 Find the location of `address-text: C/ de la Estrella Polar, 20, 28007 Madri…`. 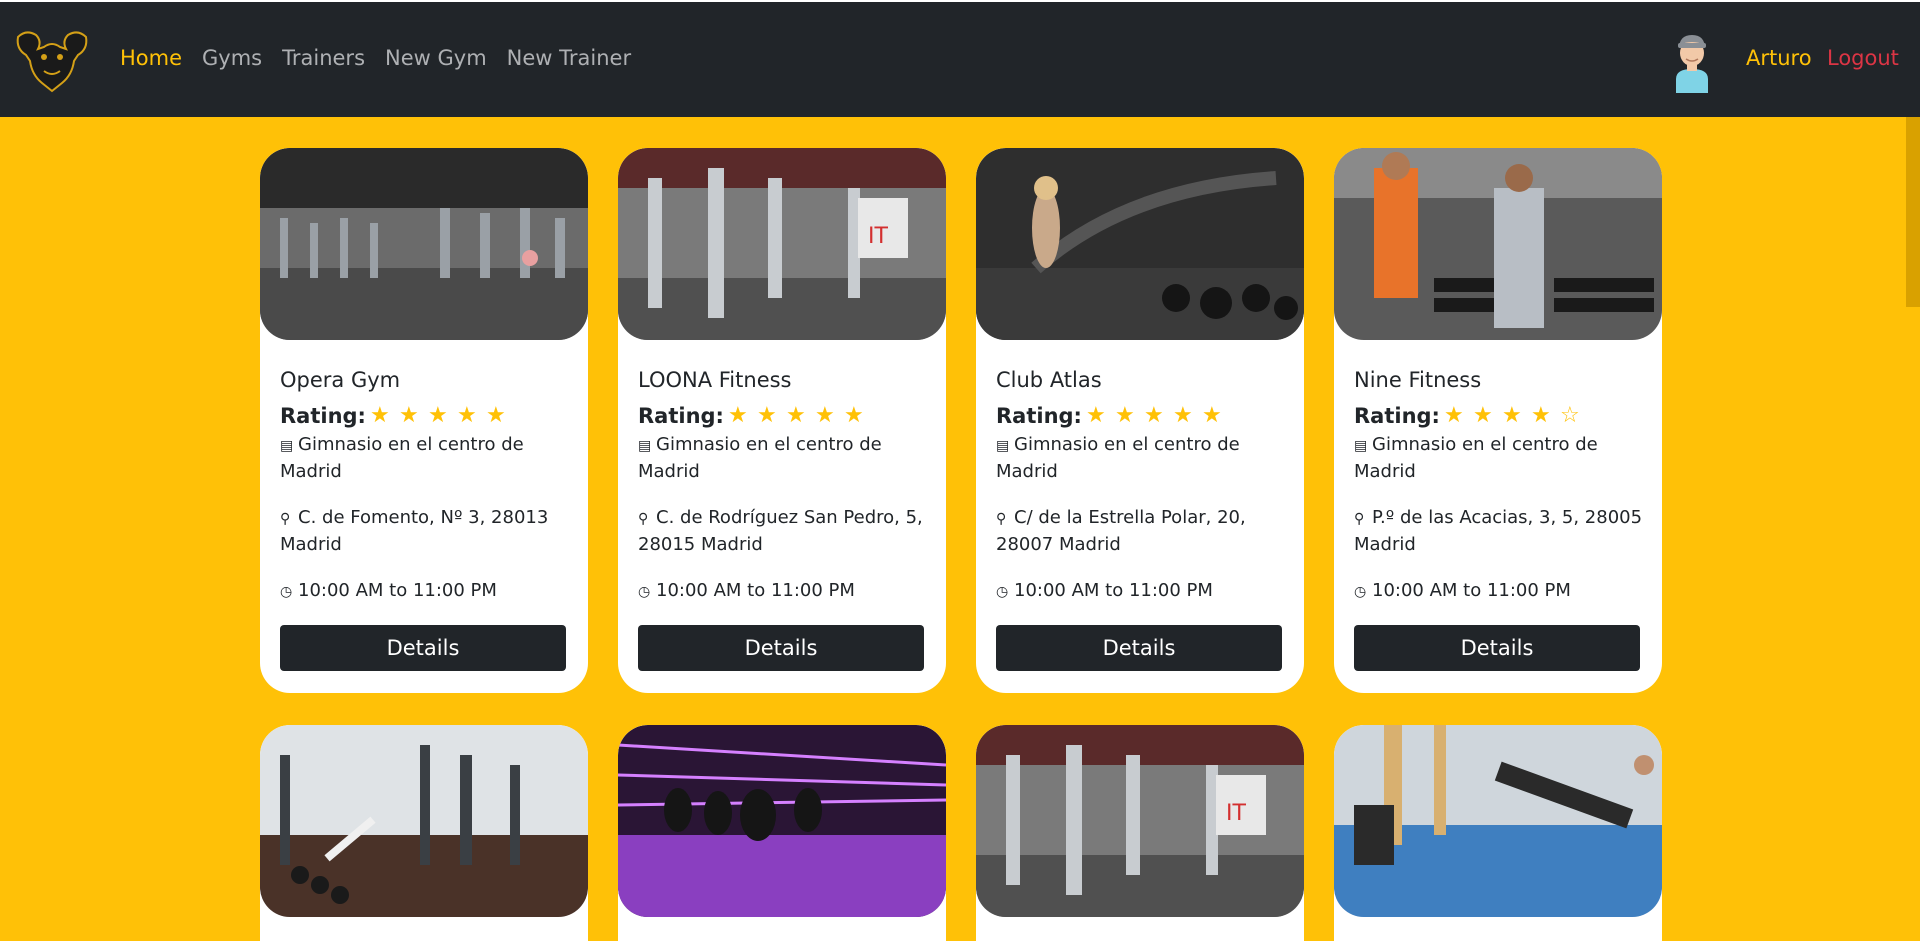

address-text: C/ de la Estrella Polar, 20, 28007 Madri… is located at coordinates (1121, 531).